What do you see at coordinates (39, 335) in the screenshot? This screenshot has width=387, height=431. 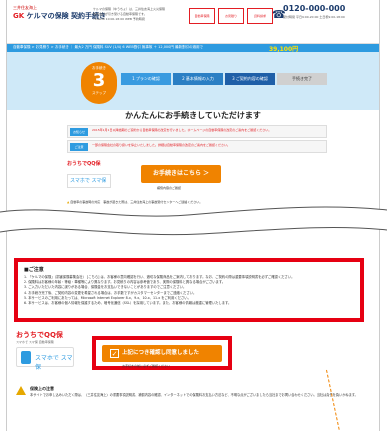 I see `bottom-logo: おうちでQQ保` at bounding box center [39, 335].